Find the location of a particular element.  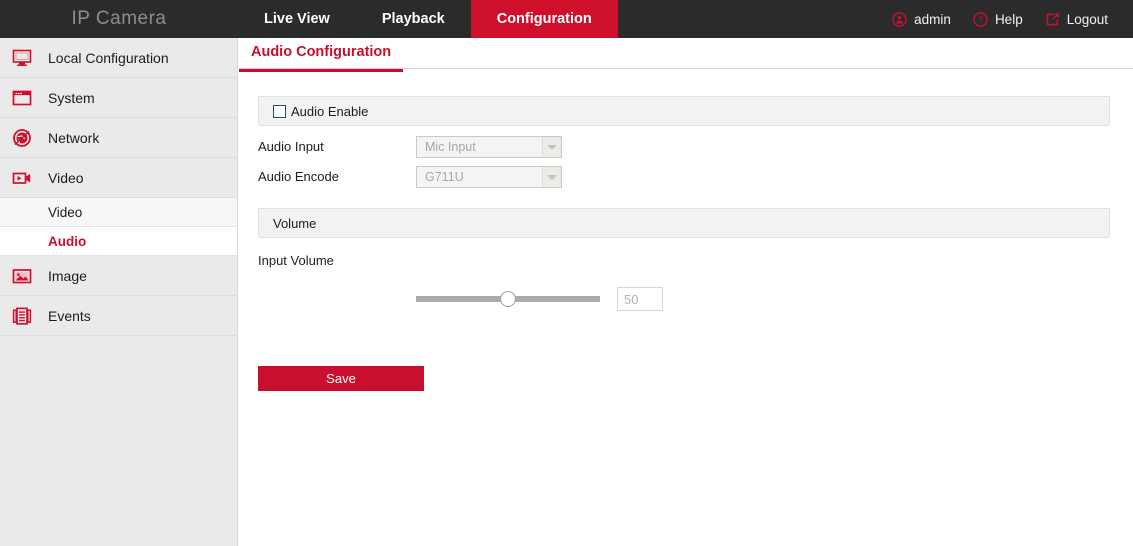

video-camera-icon is located at coordinates (21, 178).